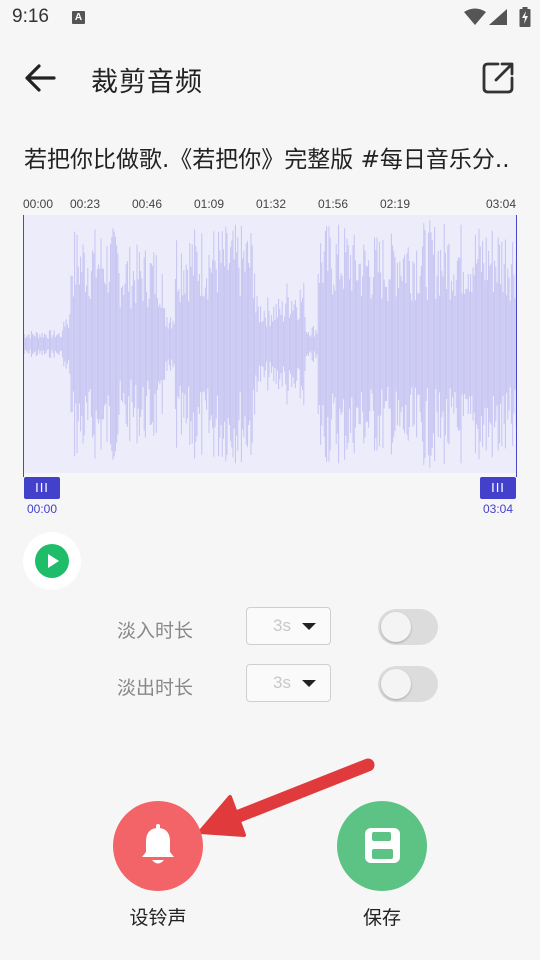 The height and width of the screenshot is (960, 540). I want to click on timeline-tick: 01:09, so click(209, 204).